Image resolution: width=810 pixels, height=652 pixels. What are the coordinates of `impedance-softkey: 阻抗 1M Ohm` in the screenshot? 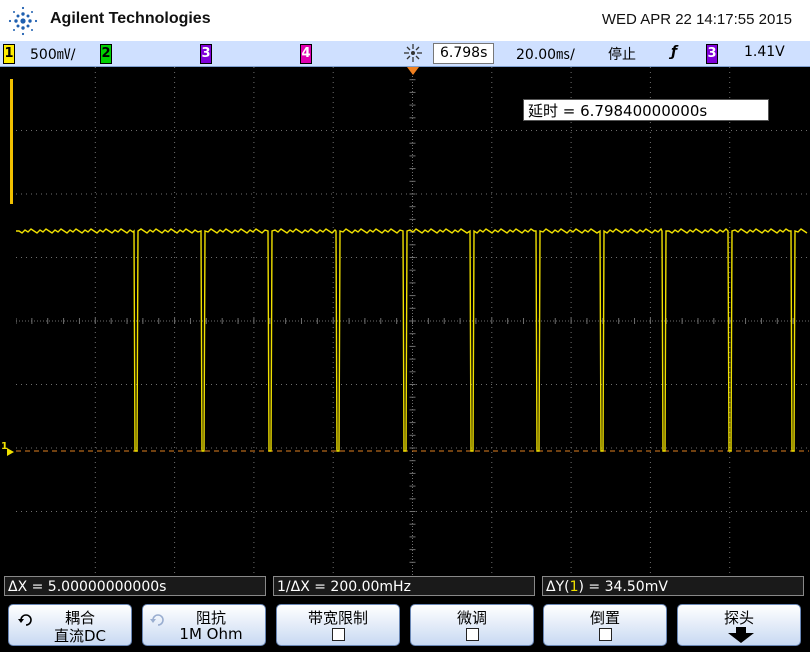 It's located at (204, 625).